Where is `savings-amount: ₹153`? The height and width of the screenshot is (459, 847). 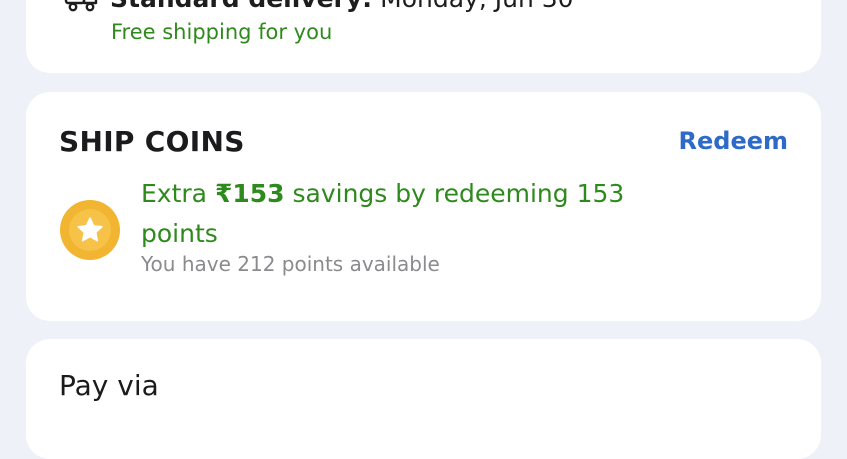
savings-amount: ₹153 is located at coordinates (249, 193).